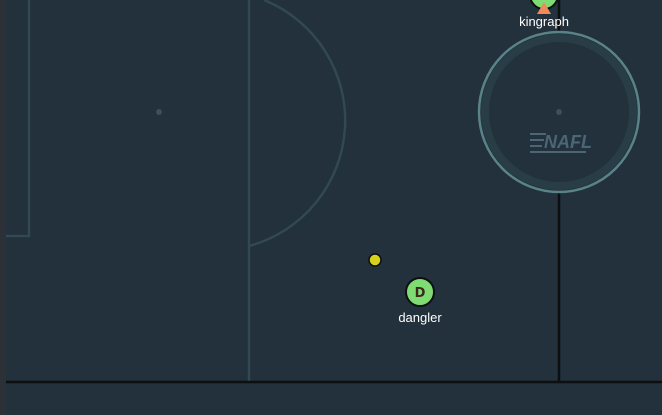 This screenshot has height=415, width=662. What do you see at coordinates (420, 293) in the screenshot?
I see `player-letter: D` at bounding box center [420, 293].